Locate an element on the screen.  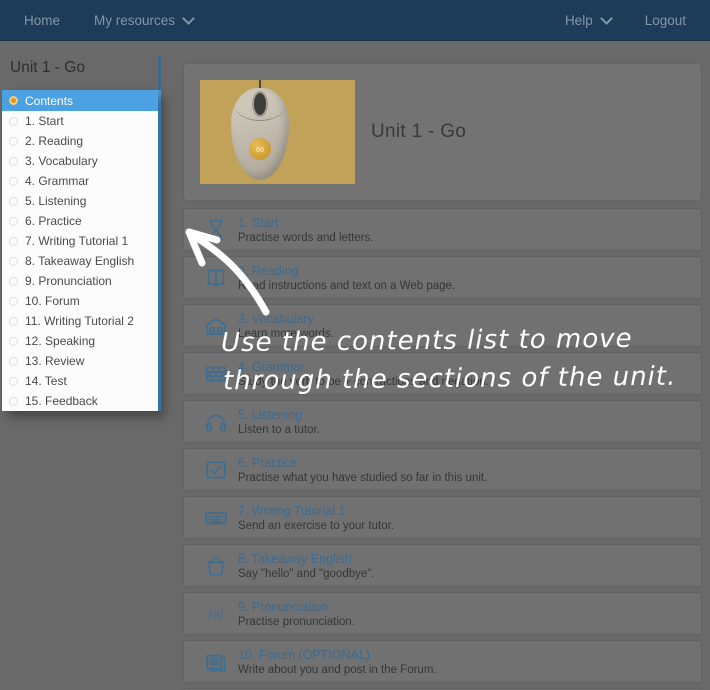
nav-my-resources: My resources is located at coordinates (144, 19).